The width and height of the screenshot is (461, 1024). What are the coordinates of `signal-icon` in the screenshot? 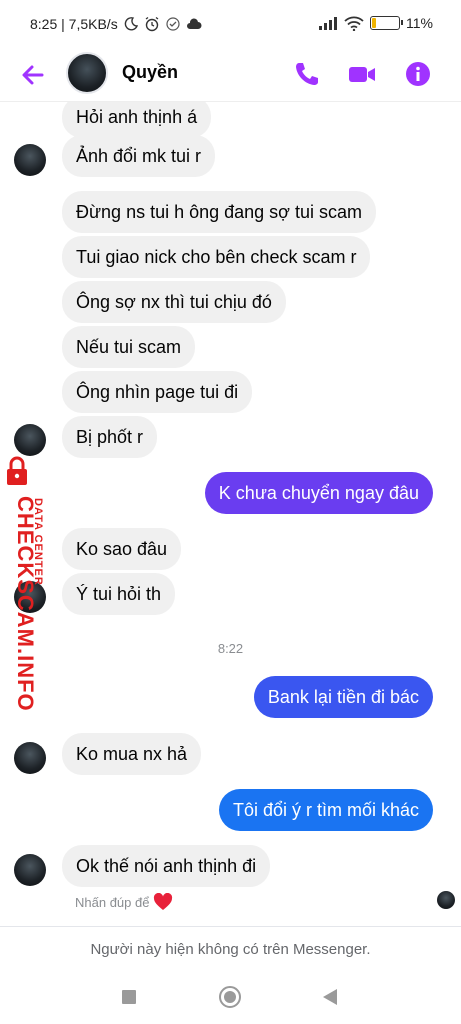 It's located at (328, 23).